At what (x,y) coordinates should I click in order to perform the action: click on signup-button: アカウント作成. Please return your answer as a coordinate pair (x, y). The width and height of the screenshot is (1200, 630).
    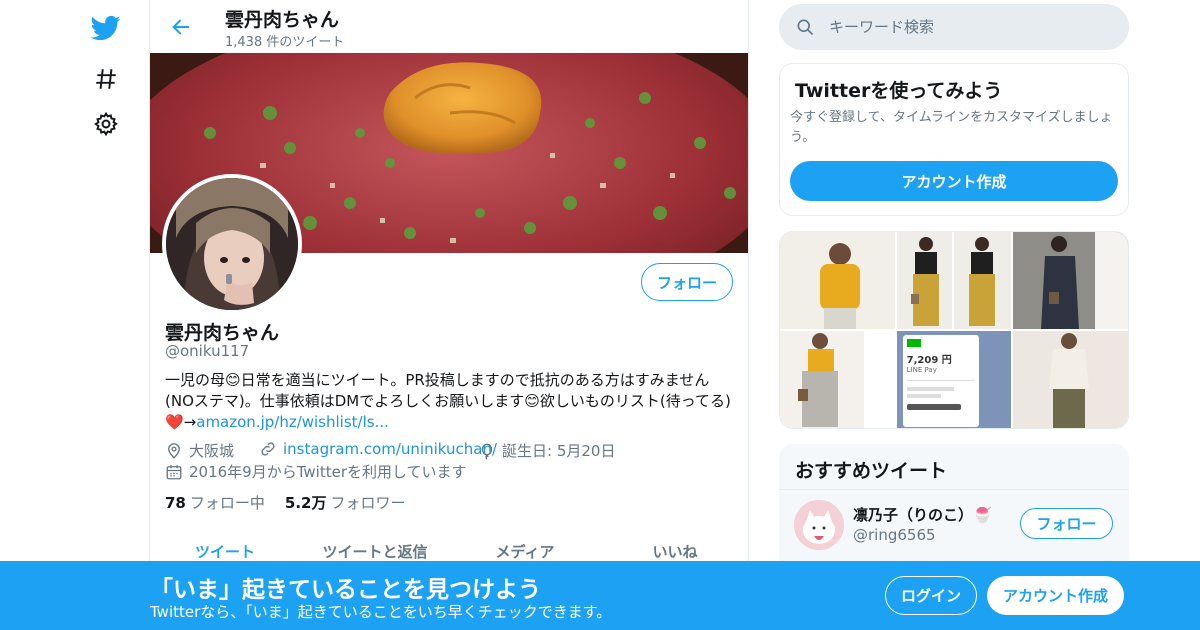
    Looking at the image, I should click on (1055, 595).